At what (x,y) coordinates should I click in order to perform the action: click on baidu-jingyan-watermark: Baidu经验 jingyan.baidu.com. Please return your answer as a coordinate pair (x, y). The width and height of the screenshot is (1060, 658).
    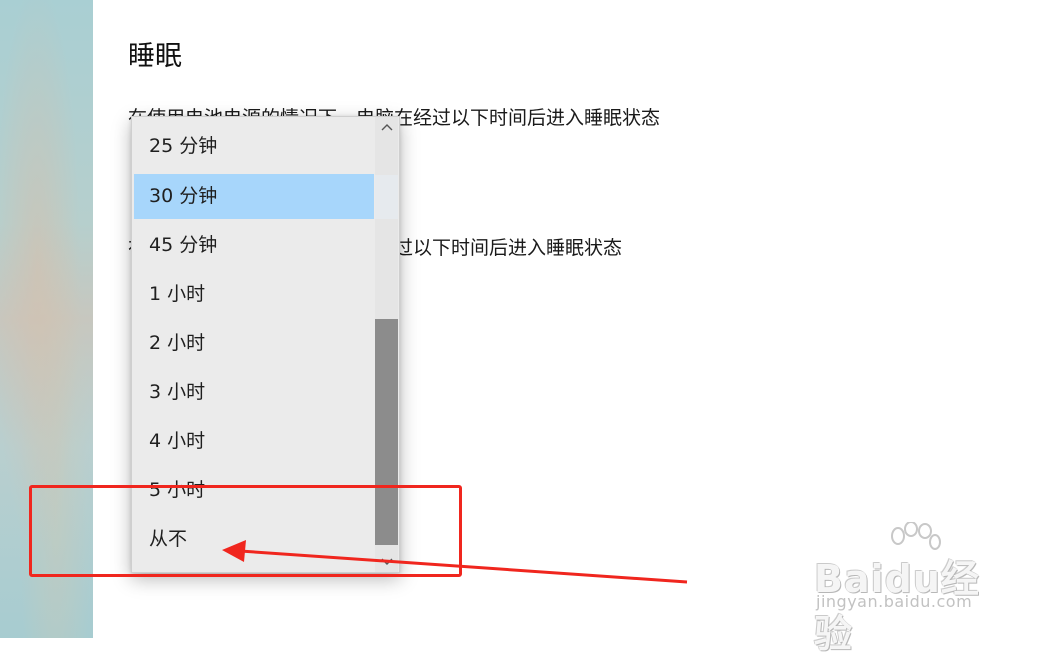
    Looking at the image, I should click on (908, 589).